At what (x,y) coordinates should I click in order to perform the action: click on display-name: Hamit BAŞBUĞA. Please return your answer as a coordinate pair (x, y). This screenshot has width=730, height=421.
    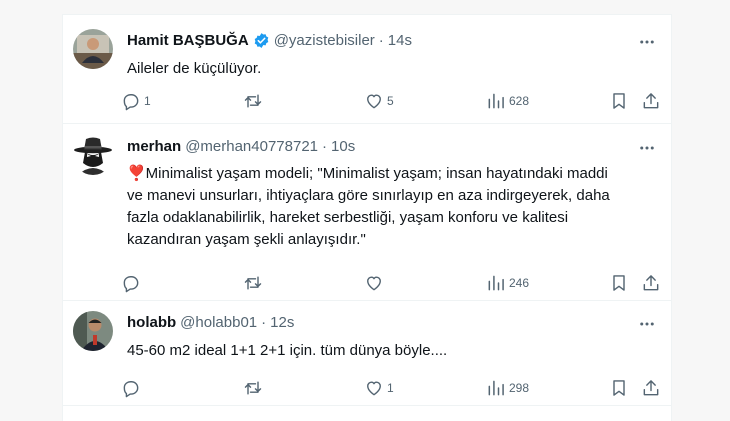
    Looking at the image, I should click on (188, 40).